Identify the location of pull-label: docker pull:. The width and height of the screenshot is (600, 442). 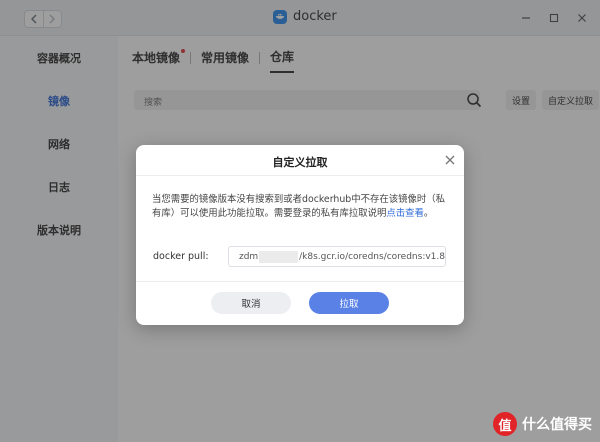
(181, 256).